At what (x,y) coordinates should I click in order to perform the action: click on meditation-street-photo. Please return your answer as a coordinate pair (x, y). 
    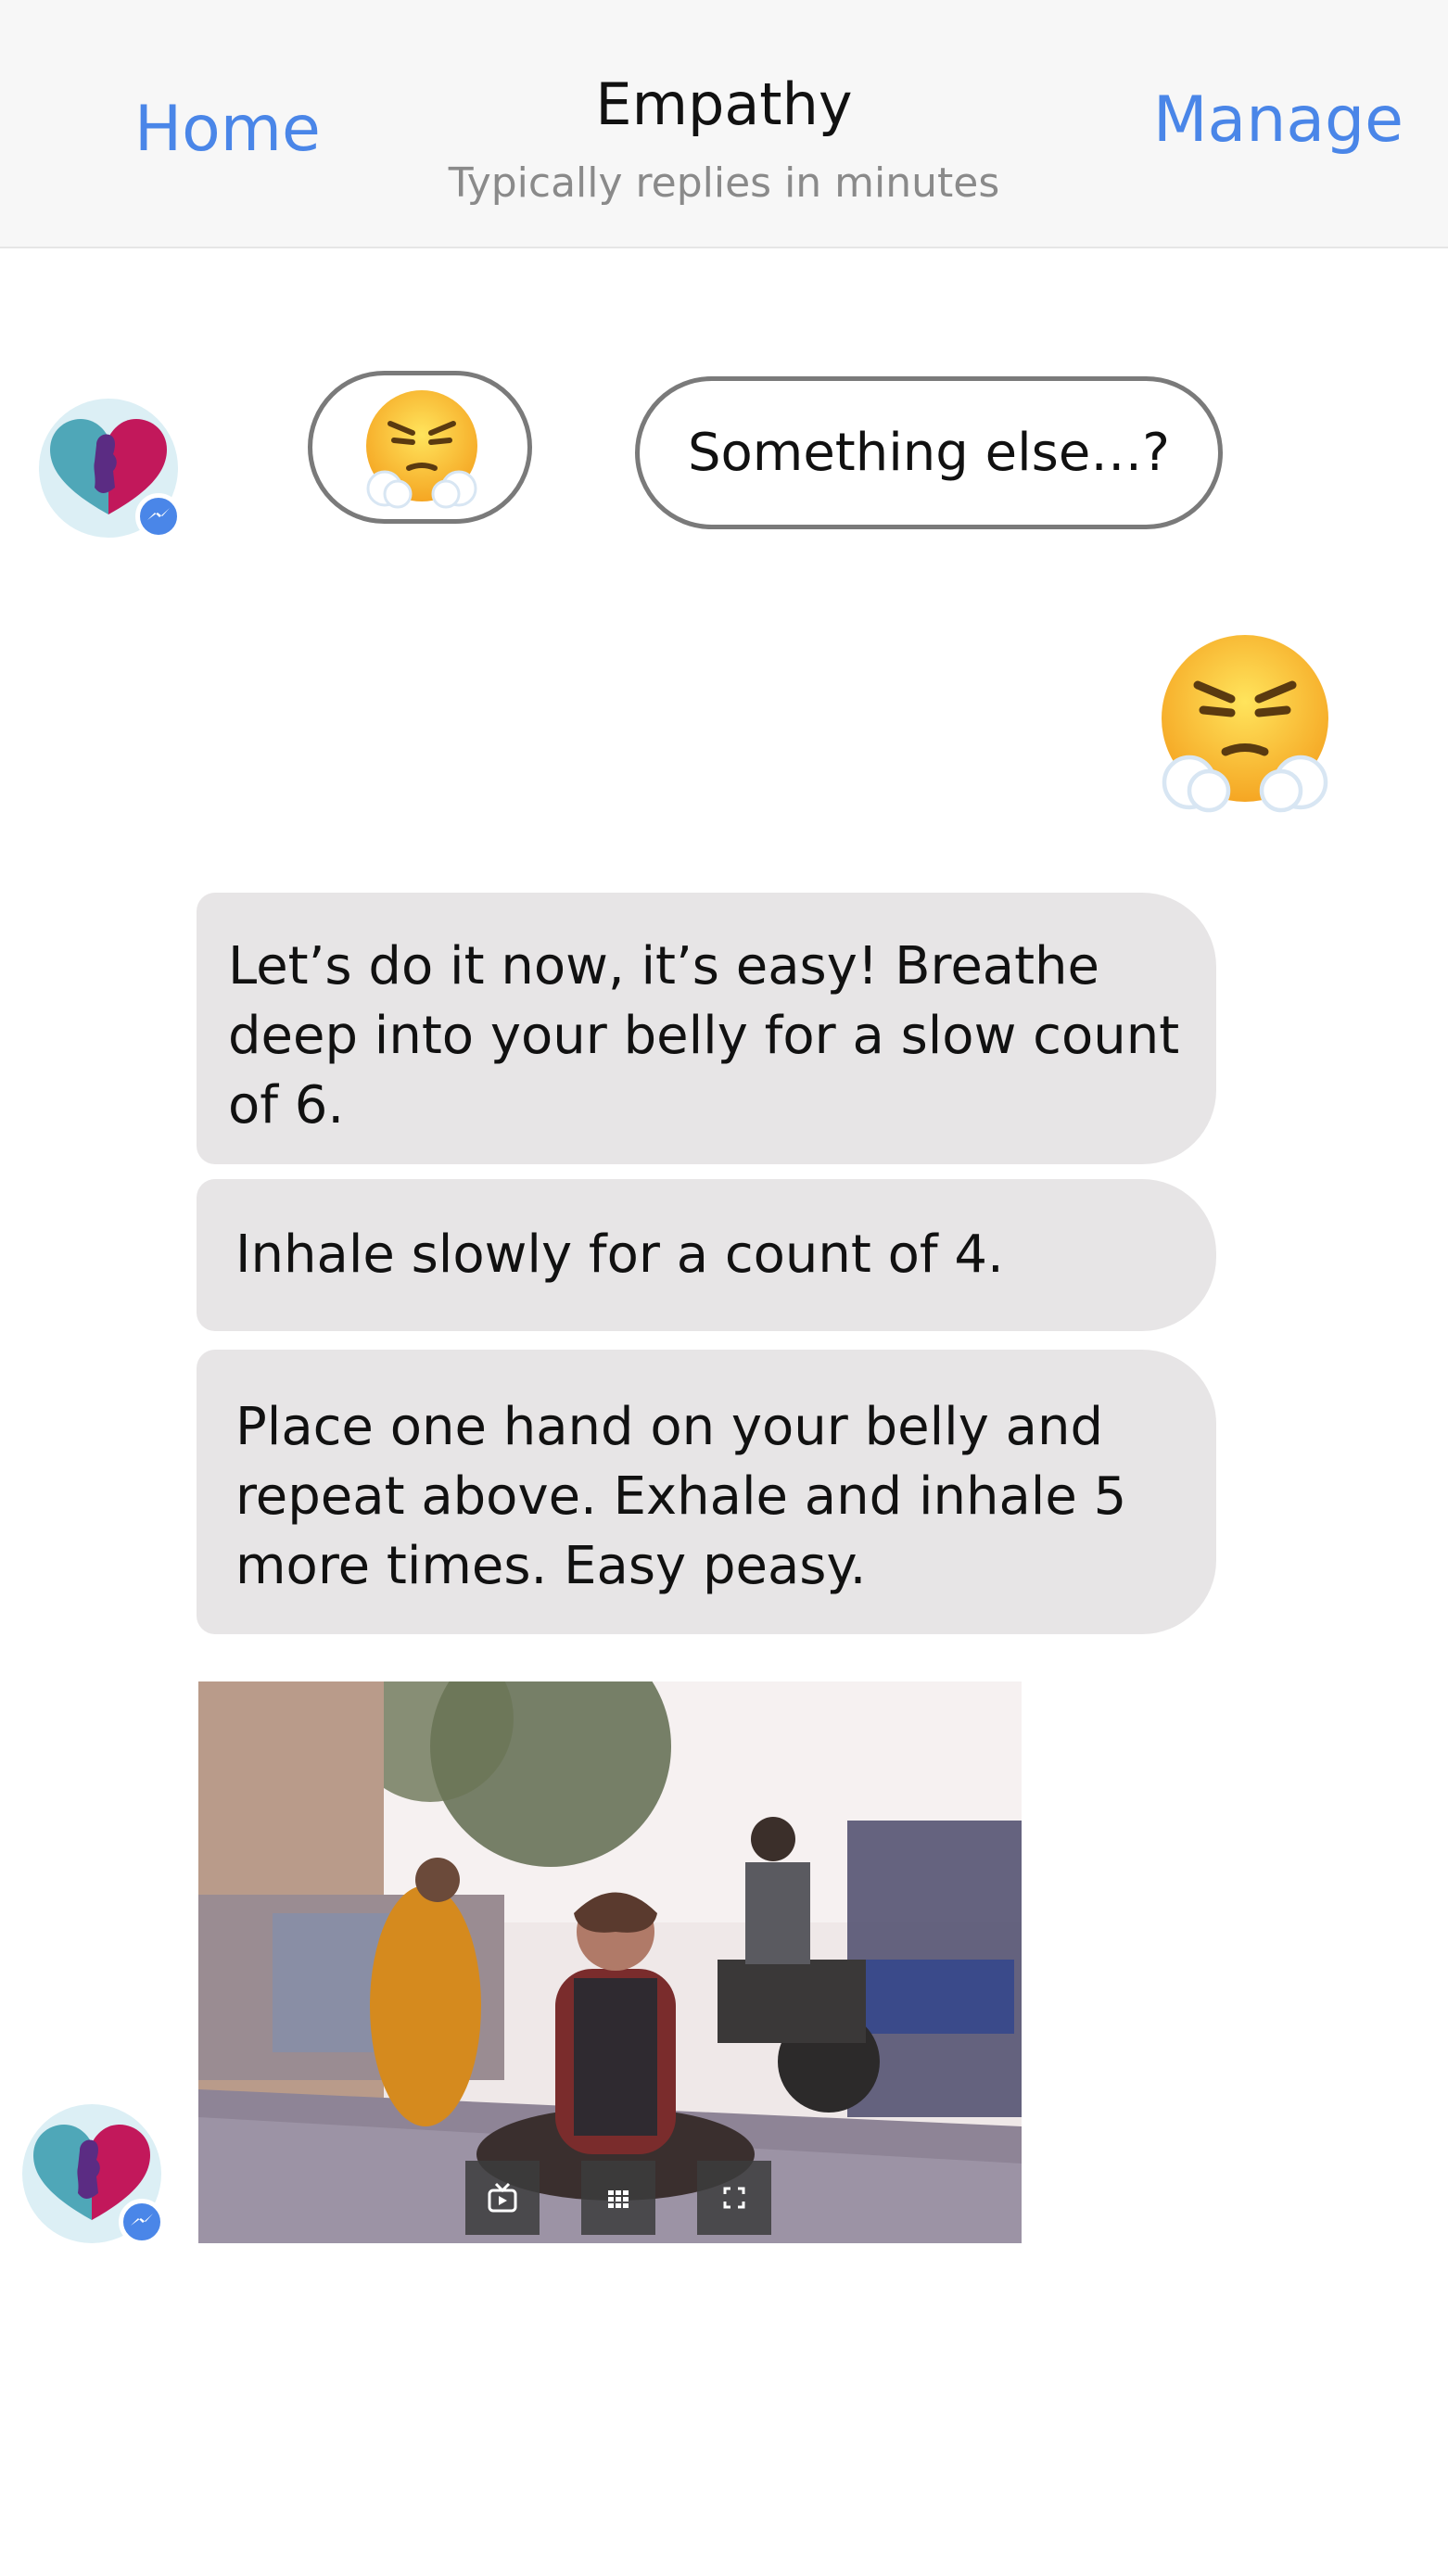
    Looking at the image, I should click on (610, 1962).